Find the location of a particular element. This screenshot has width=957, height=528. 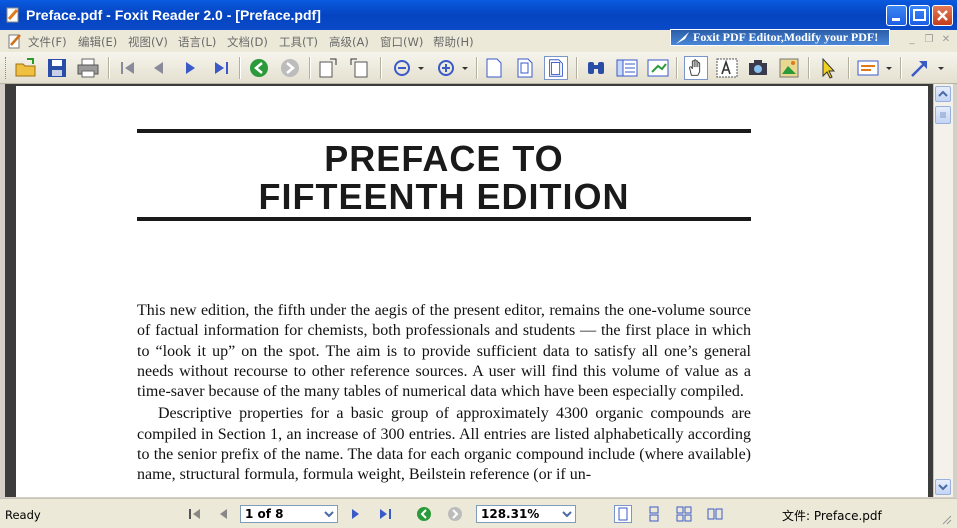

minimize-button is located at coordinates (896, 15).